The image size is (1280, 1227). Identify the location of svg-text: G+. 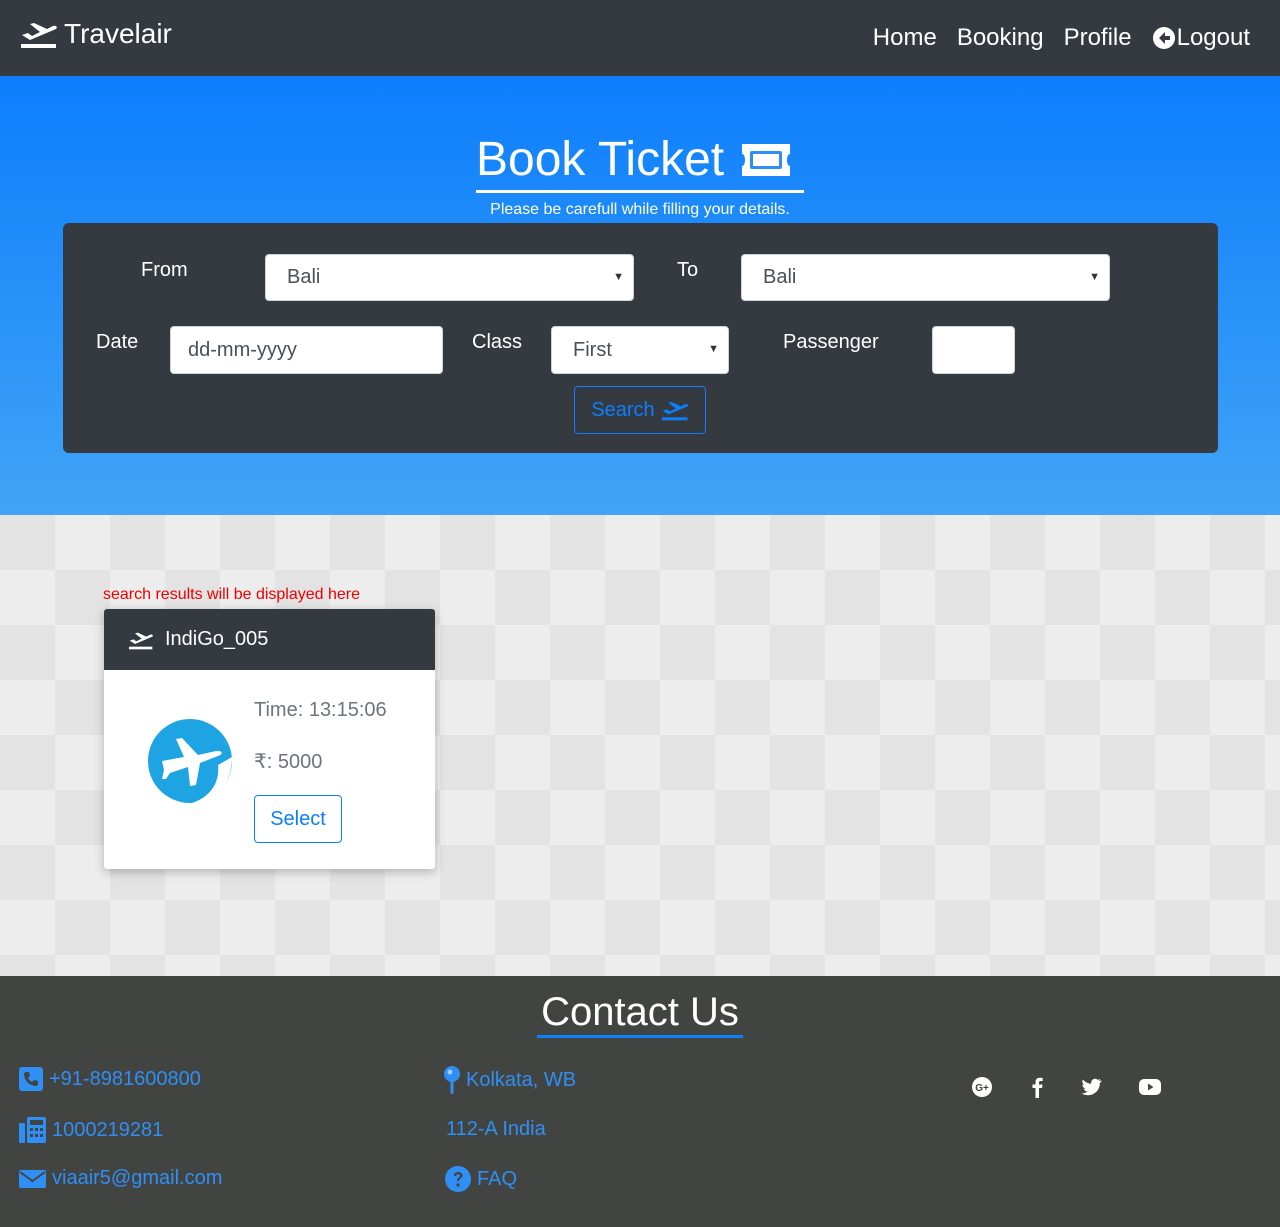
(982, 1088).